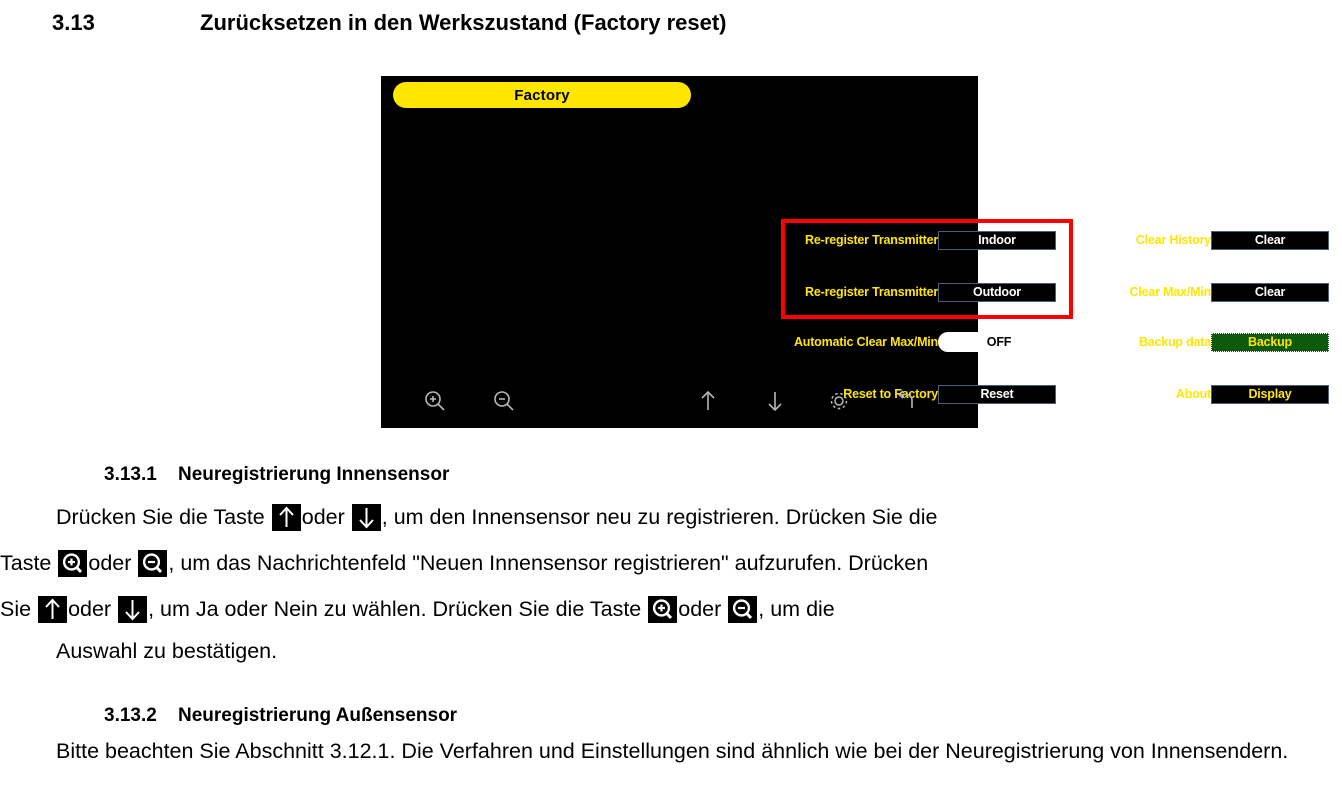  What do you see at coordinates (16, 609) in the screenshot?
I see `text-run: Sie` at bounding box center [16, 609].